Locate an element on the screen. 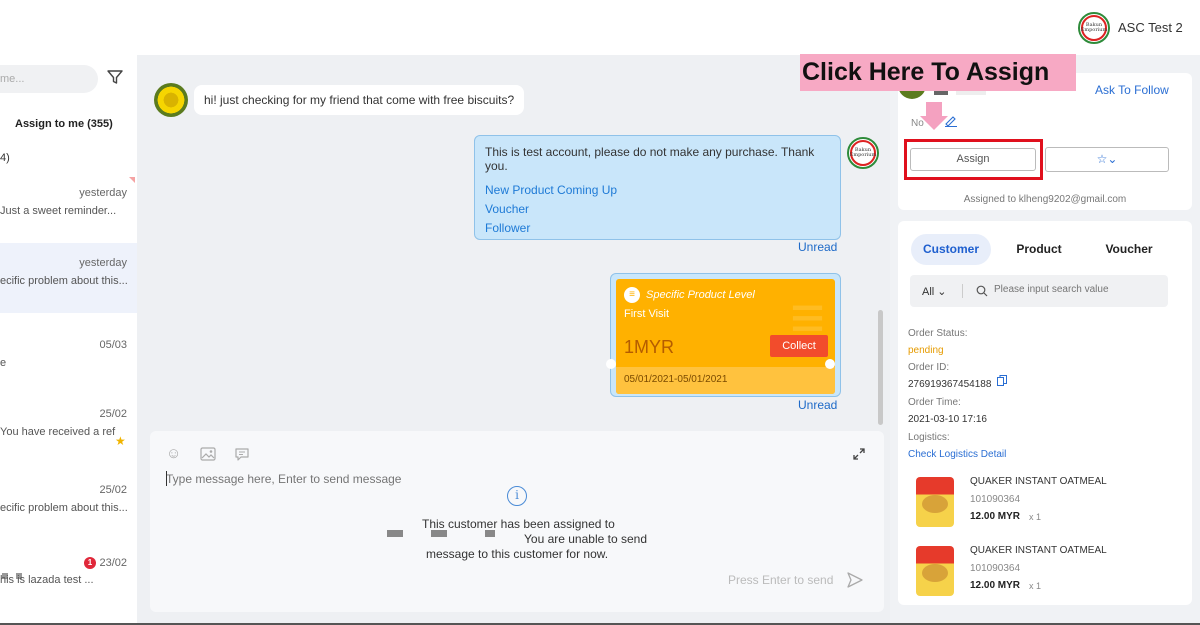  agent-avatar: Bakun Emporium is located at coordinates (863, 153).